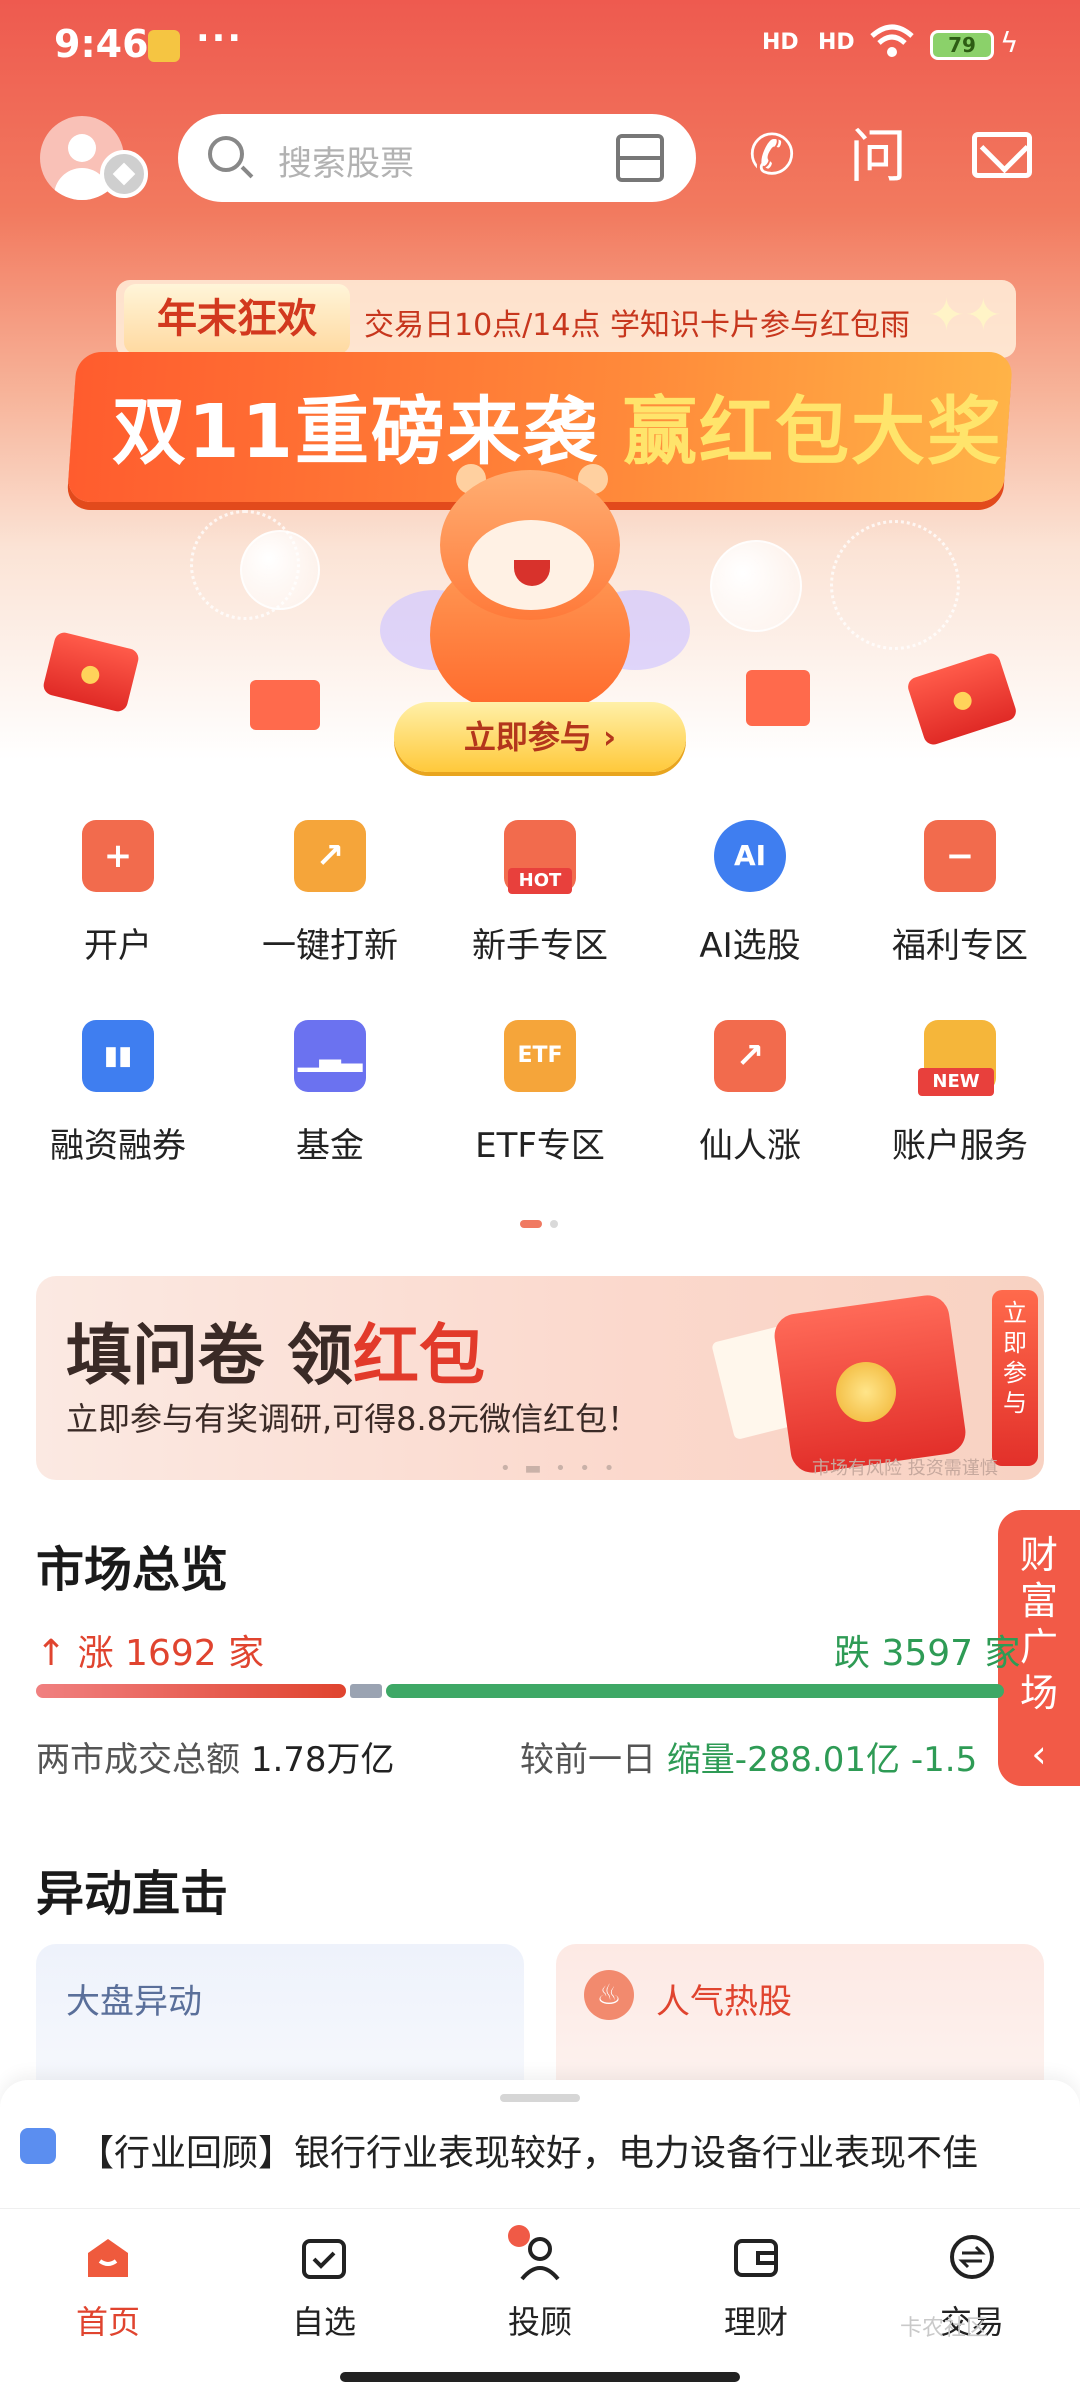 Image resolution: width=1080 pixels, height=2400 pixels. Describe the element at coordinates (38, 2146) in the screenshot. I see `news-icon` at that location.